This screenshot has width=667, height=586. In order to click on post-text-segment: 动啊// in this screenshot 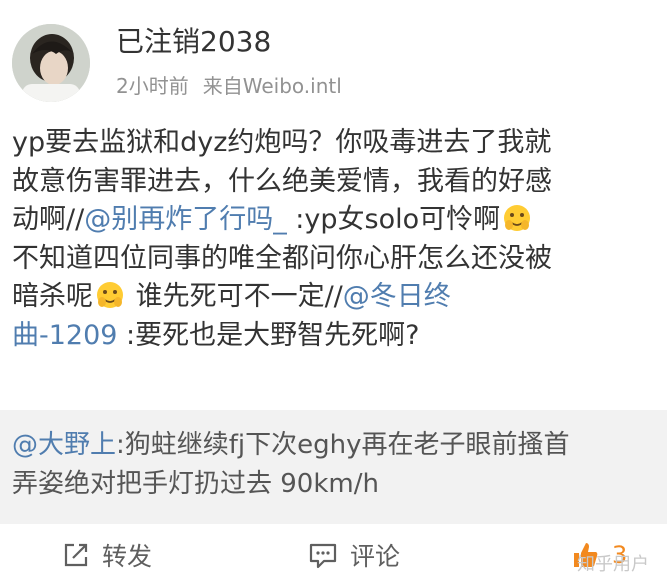, I will do `click(48, 220)`.